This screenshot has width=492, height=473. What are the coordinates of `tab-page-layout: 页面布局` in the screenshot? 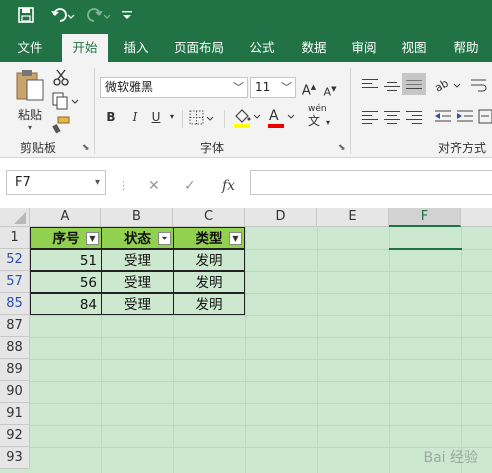 It's located at (199, 48).